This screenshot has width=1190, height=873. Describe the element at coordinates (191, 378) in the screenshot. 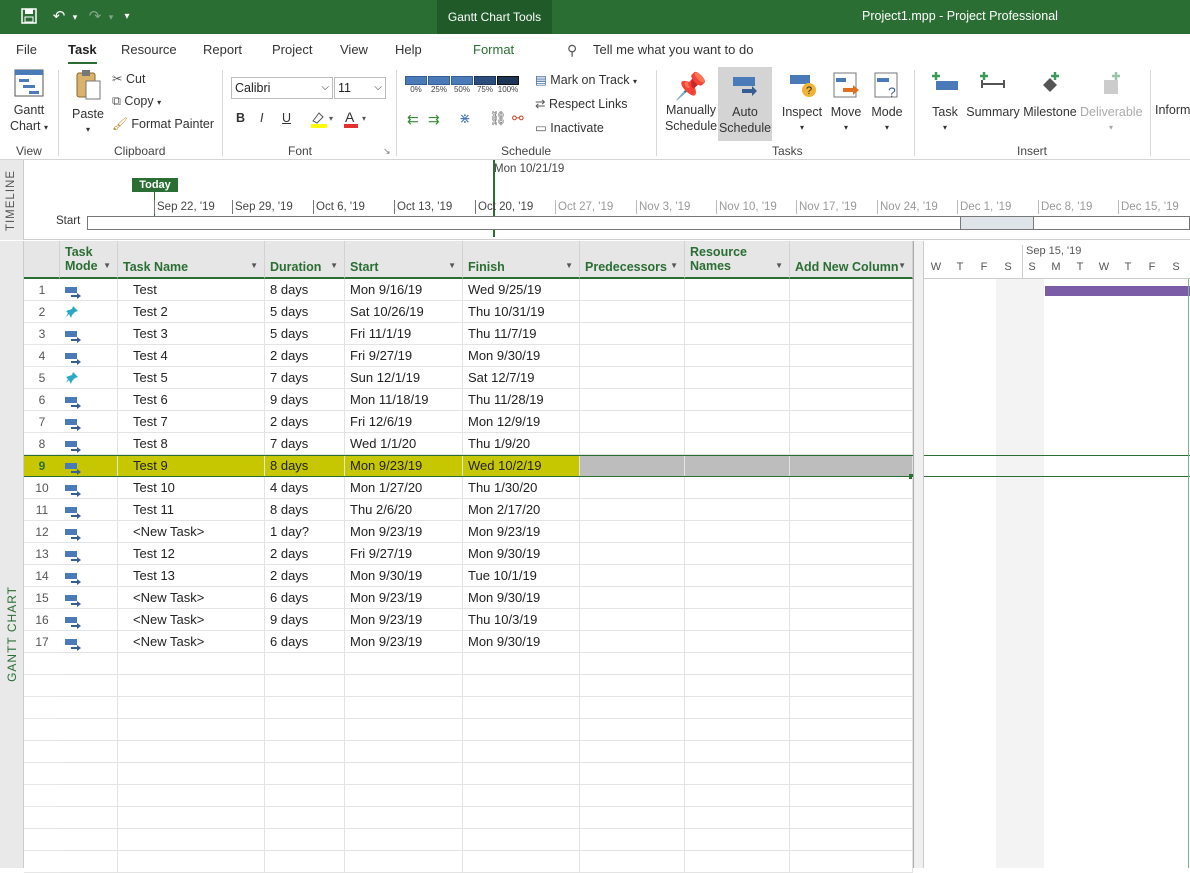

I see `task-name-cell: Test 5` at that location.